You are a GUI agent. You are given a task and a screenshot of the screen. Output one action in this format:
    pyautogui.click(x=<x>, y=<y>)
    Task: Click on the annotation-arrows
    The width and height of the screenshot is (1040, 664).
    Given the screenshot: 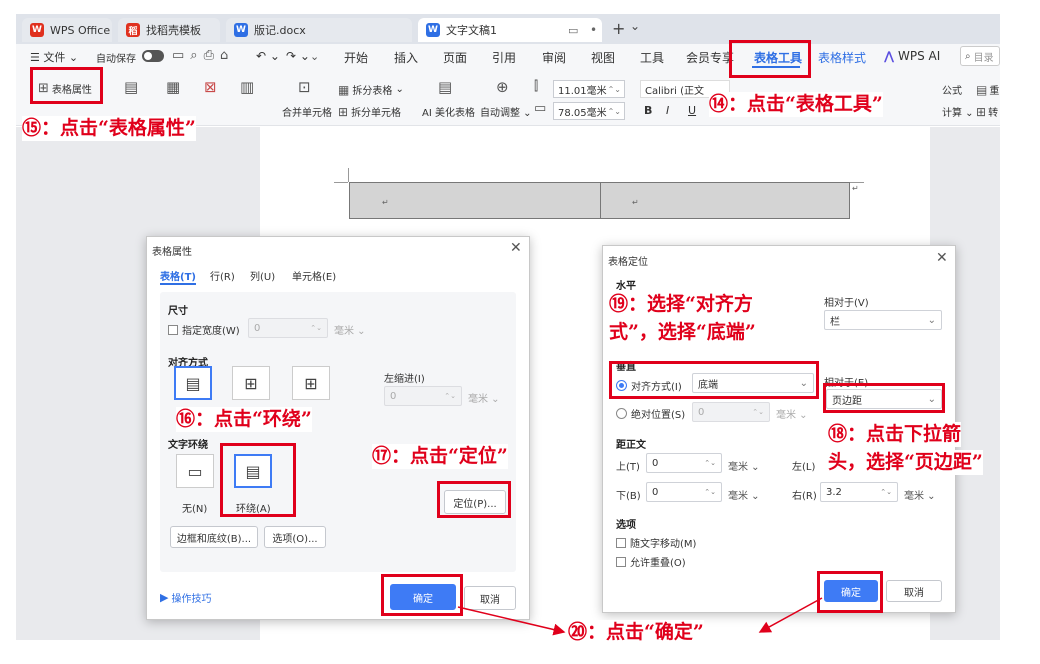 What is the action you would take?
    pyautogui.click(x=640, y=616)
    